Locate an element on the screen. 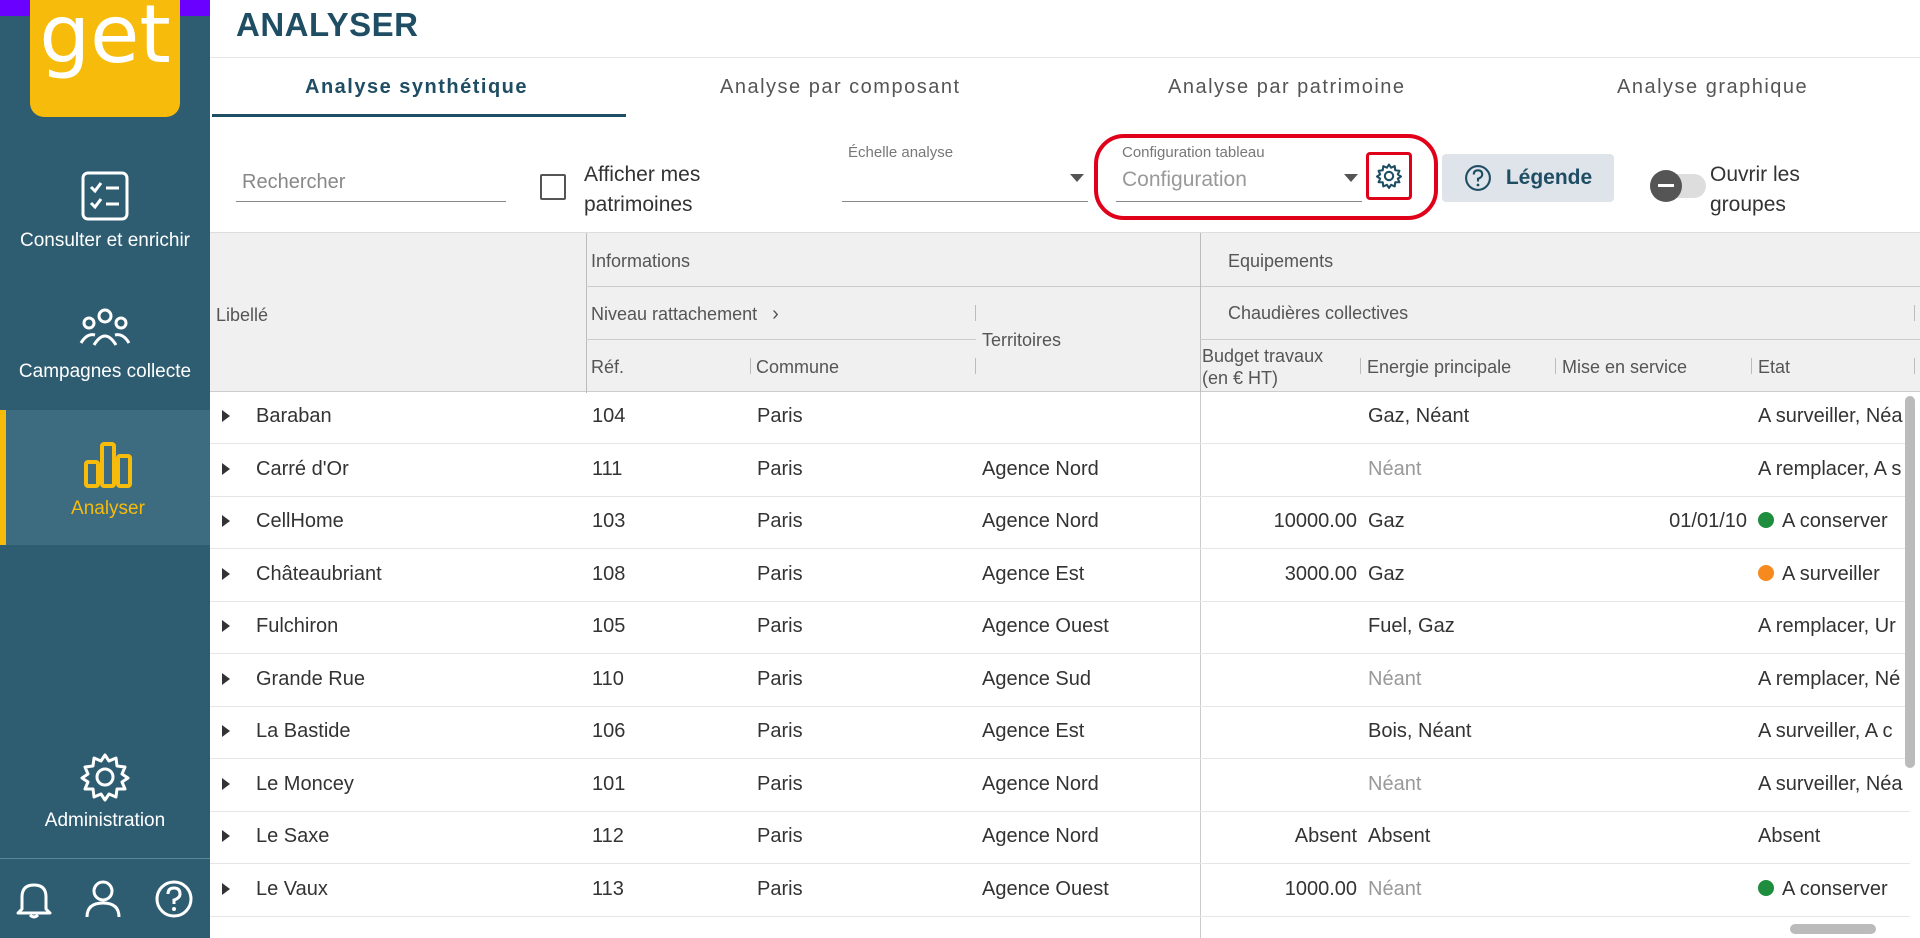 The height and width of the screenshot is (938, 1920). horizontal-scrollbar is located at coordinates (1833, 929).